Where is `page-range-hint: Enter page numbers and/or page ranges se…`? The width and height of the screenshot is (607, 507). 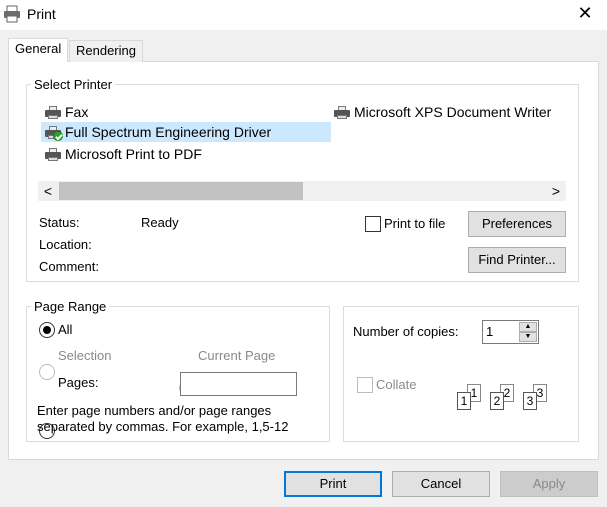 page-range-hint: Enter page numbers and/or page ranges se… is located at coordinates (163, 418).